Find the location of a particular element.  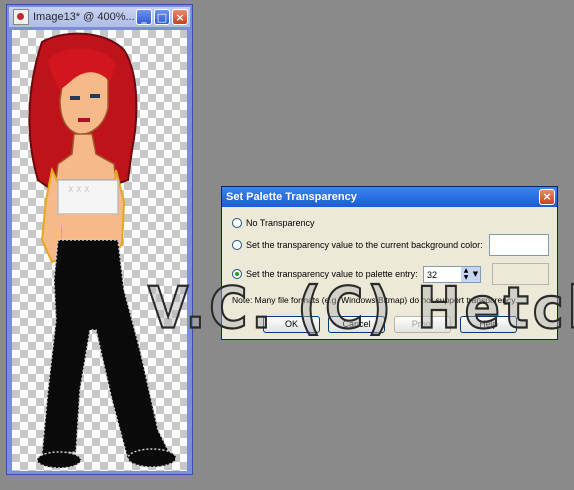

image-window-titlebar: Image13* @ 400%... _ □ × is located at coordinates (99, 17).